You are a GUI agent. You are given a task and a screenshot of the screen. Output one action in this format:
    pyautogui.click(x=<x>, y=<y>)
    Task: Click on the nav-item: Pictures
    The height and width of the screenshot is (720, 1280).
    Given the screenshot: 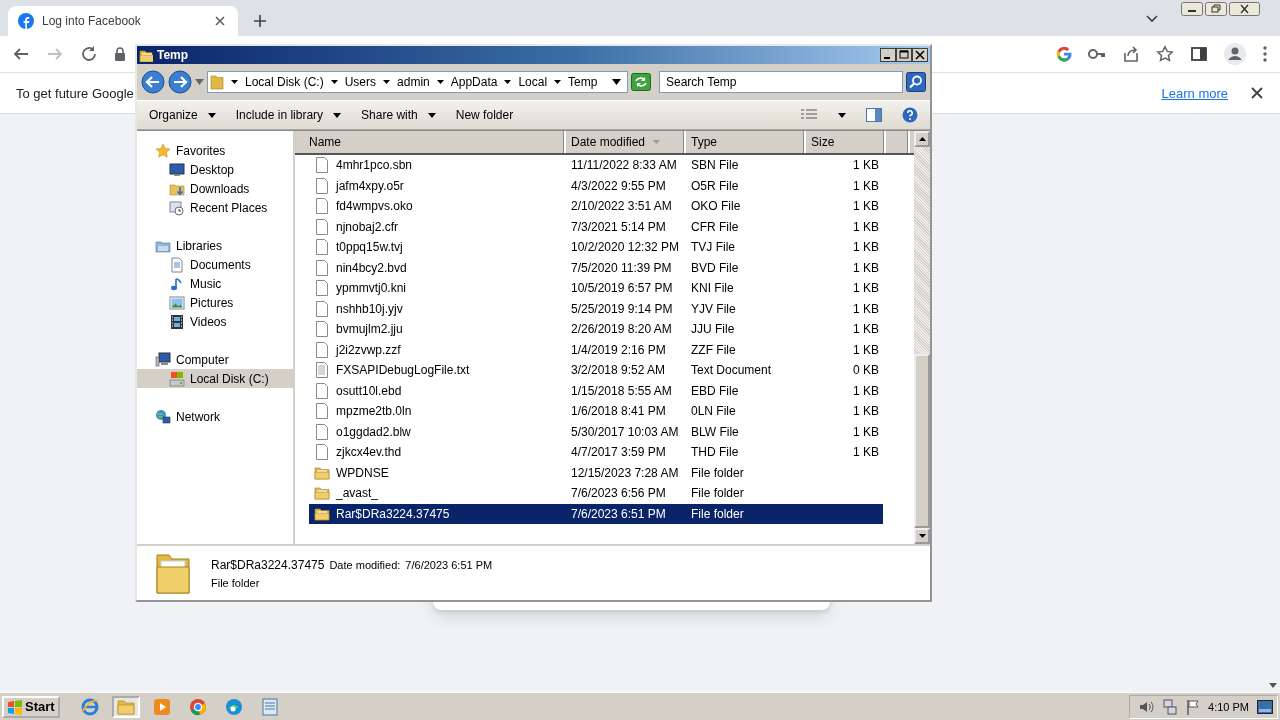 What is the action you would take?
    pyautogui.click(x=215, y=302)
    